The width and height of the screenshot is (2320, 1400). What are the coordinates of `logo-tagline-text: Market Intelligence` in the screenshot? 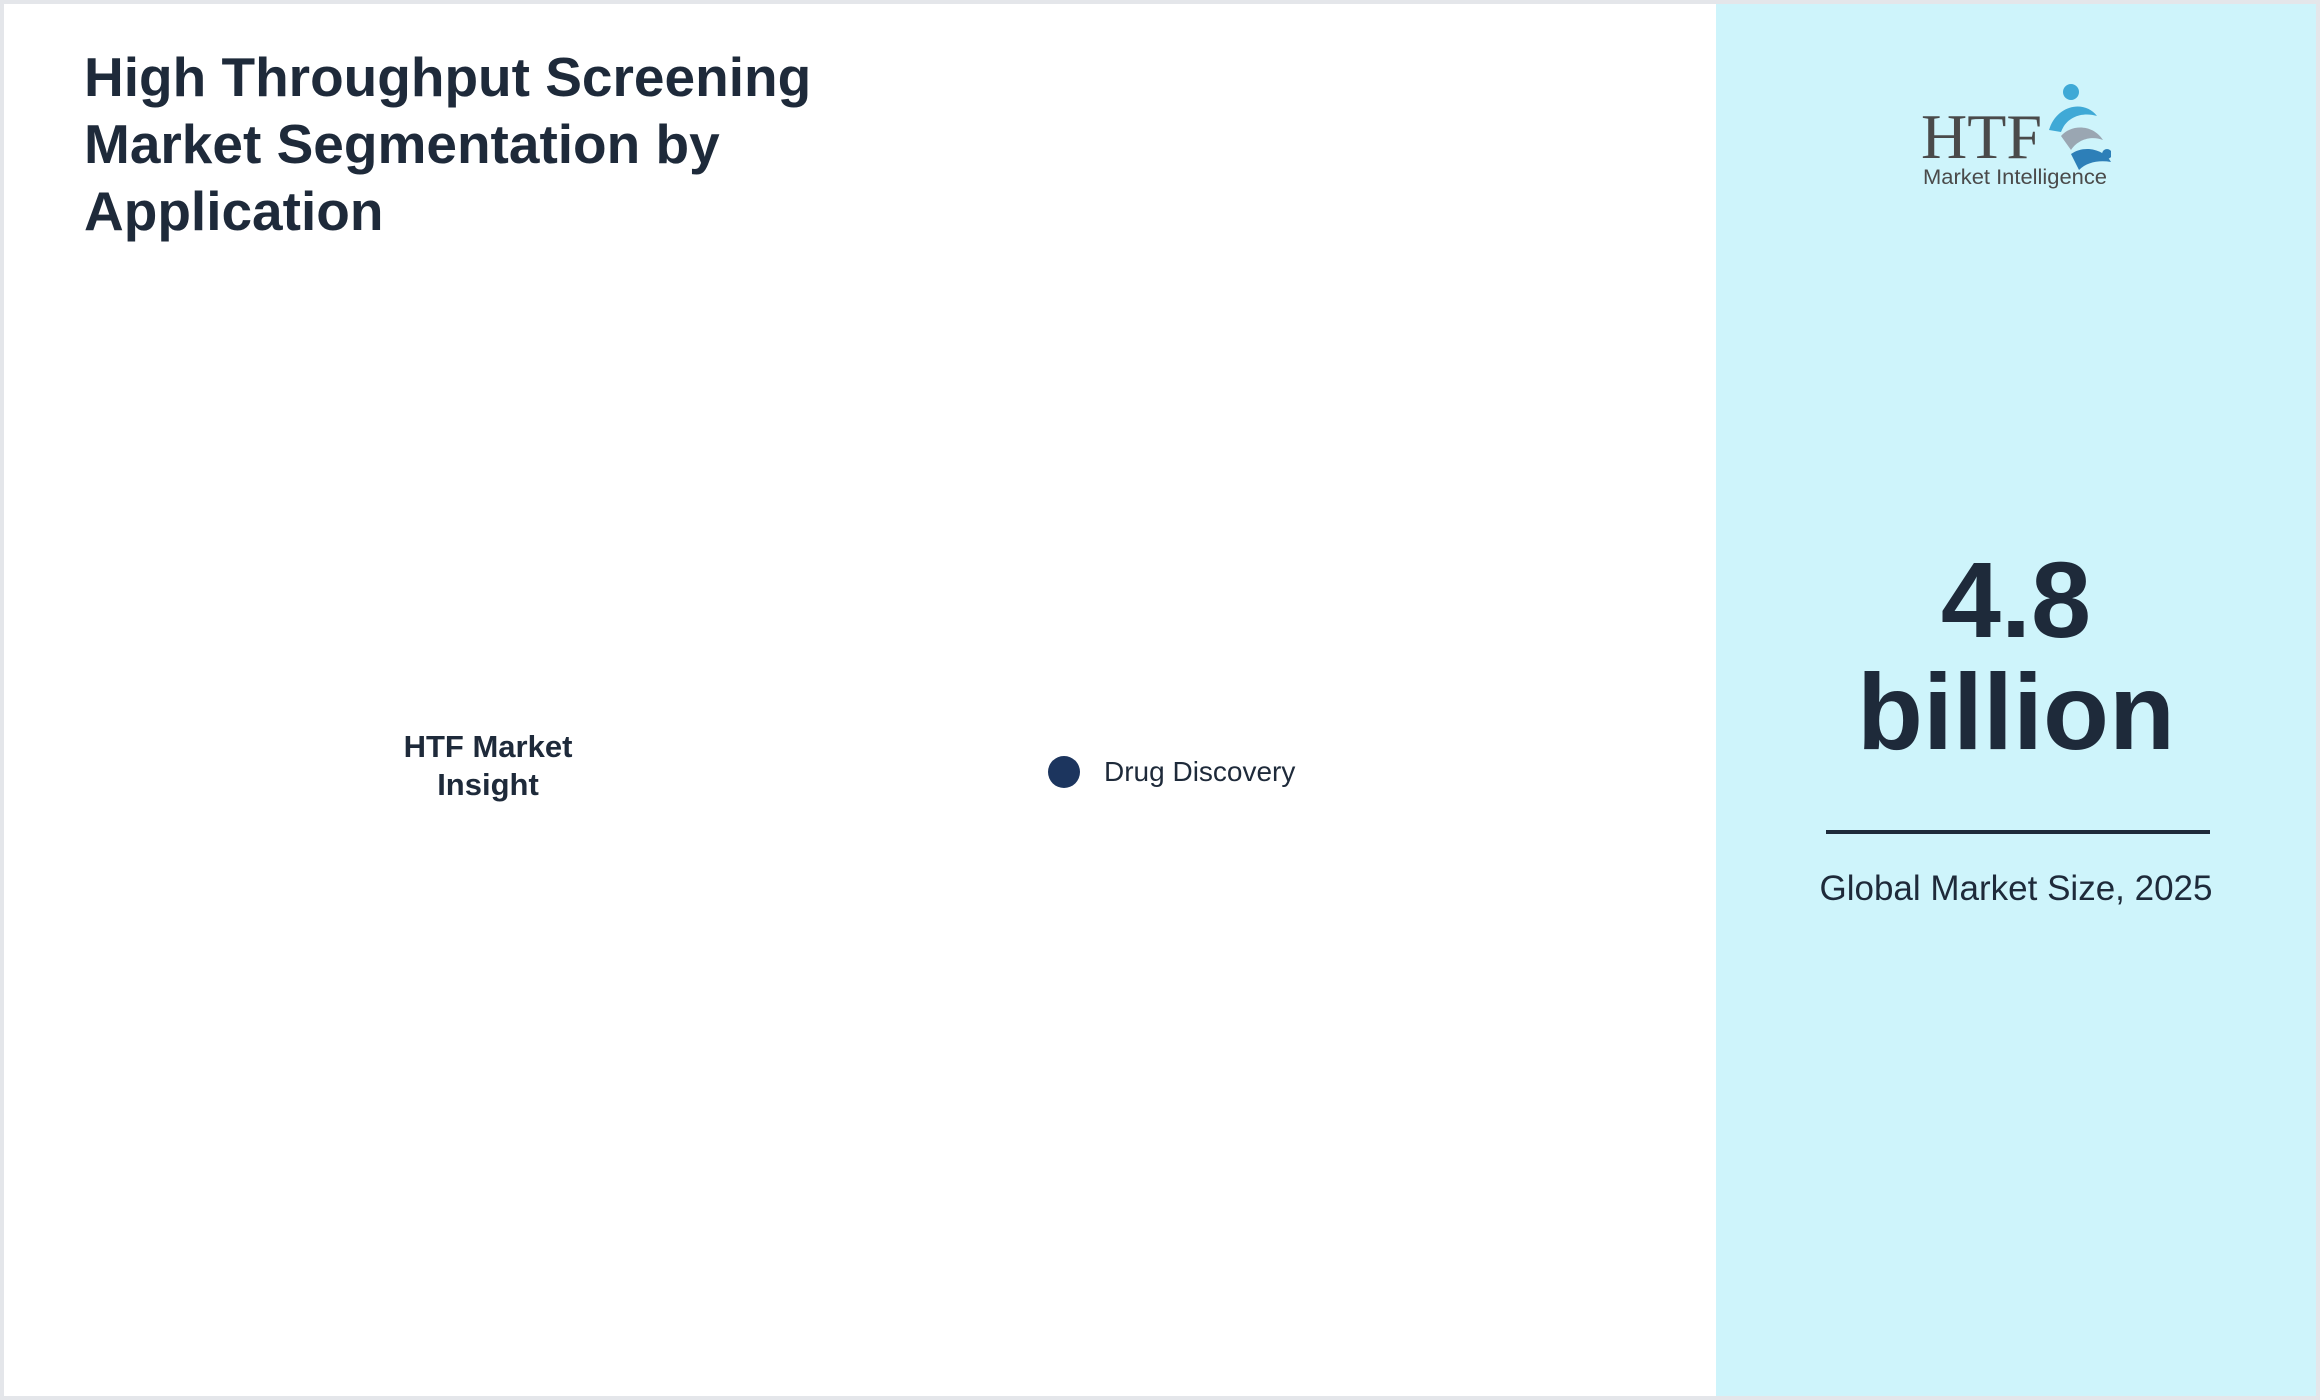 It's located at (2015, 177).